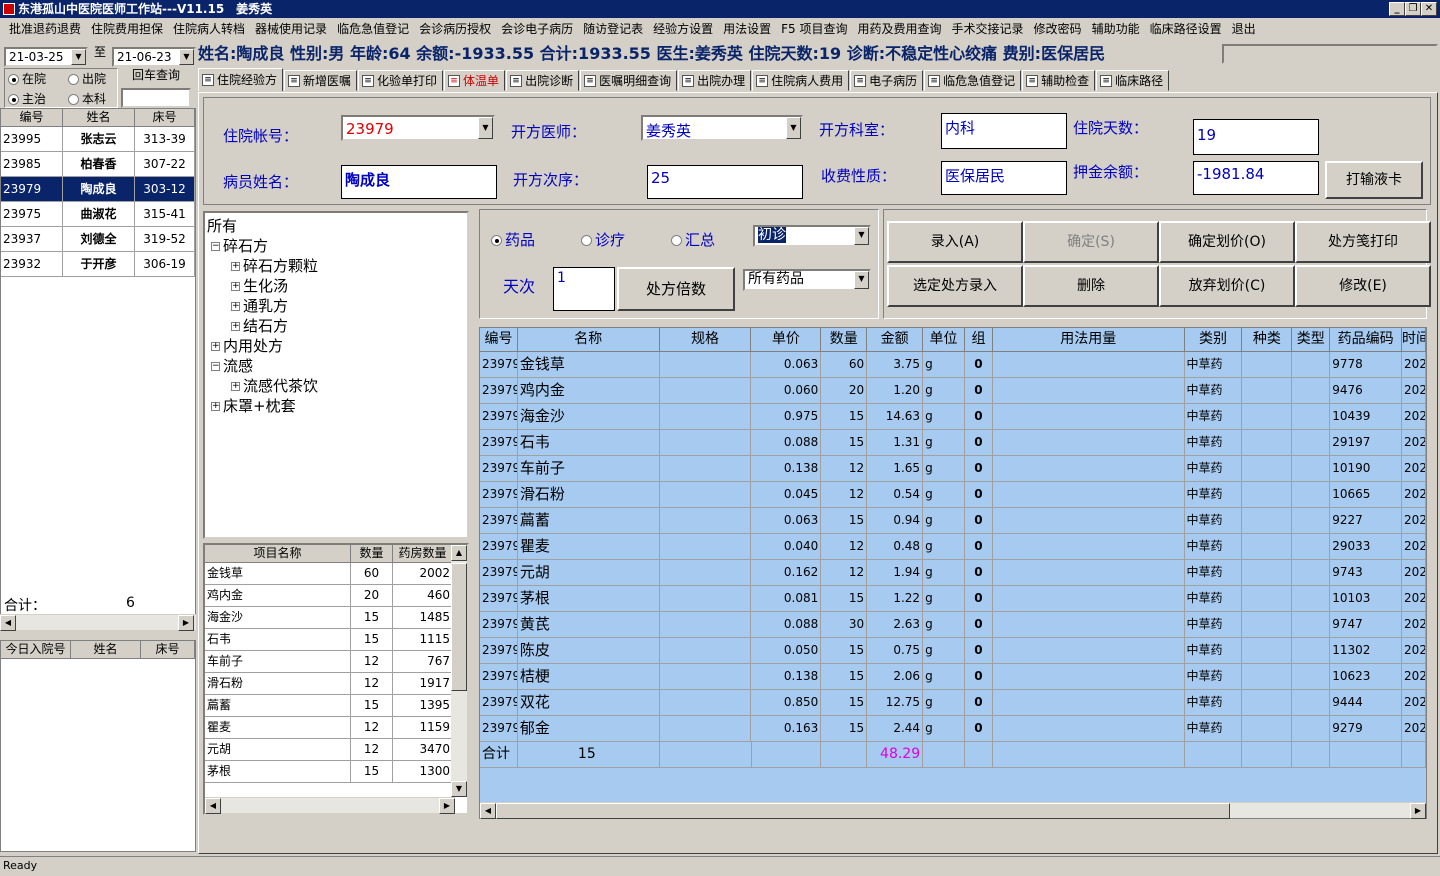 The width and height of the screenshot is (1440, 876). What do you see at coordinates (321, 80) in the screenshot?
I see `tab-1: ≡ 新增医嘱` at bounding box center [321, 80].